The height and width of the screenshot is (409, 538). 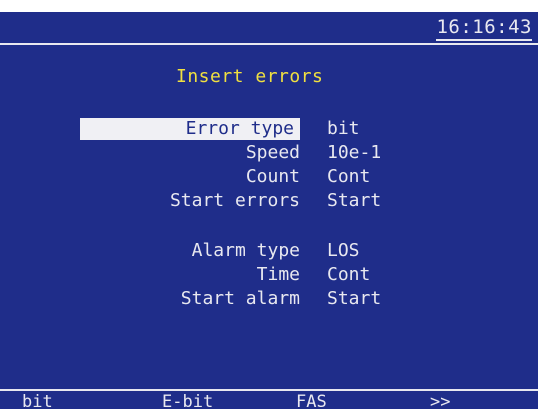 What do you see at coordinates (190, 177) in the screenshot?
I see `setting-row-count: Count` at bounding box center [190, 177].